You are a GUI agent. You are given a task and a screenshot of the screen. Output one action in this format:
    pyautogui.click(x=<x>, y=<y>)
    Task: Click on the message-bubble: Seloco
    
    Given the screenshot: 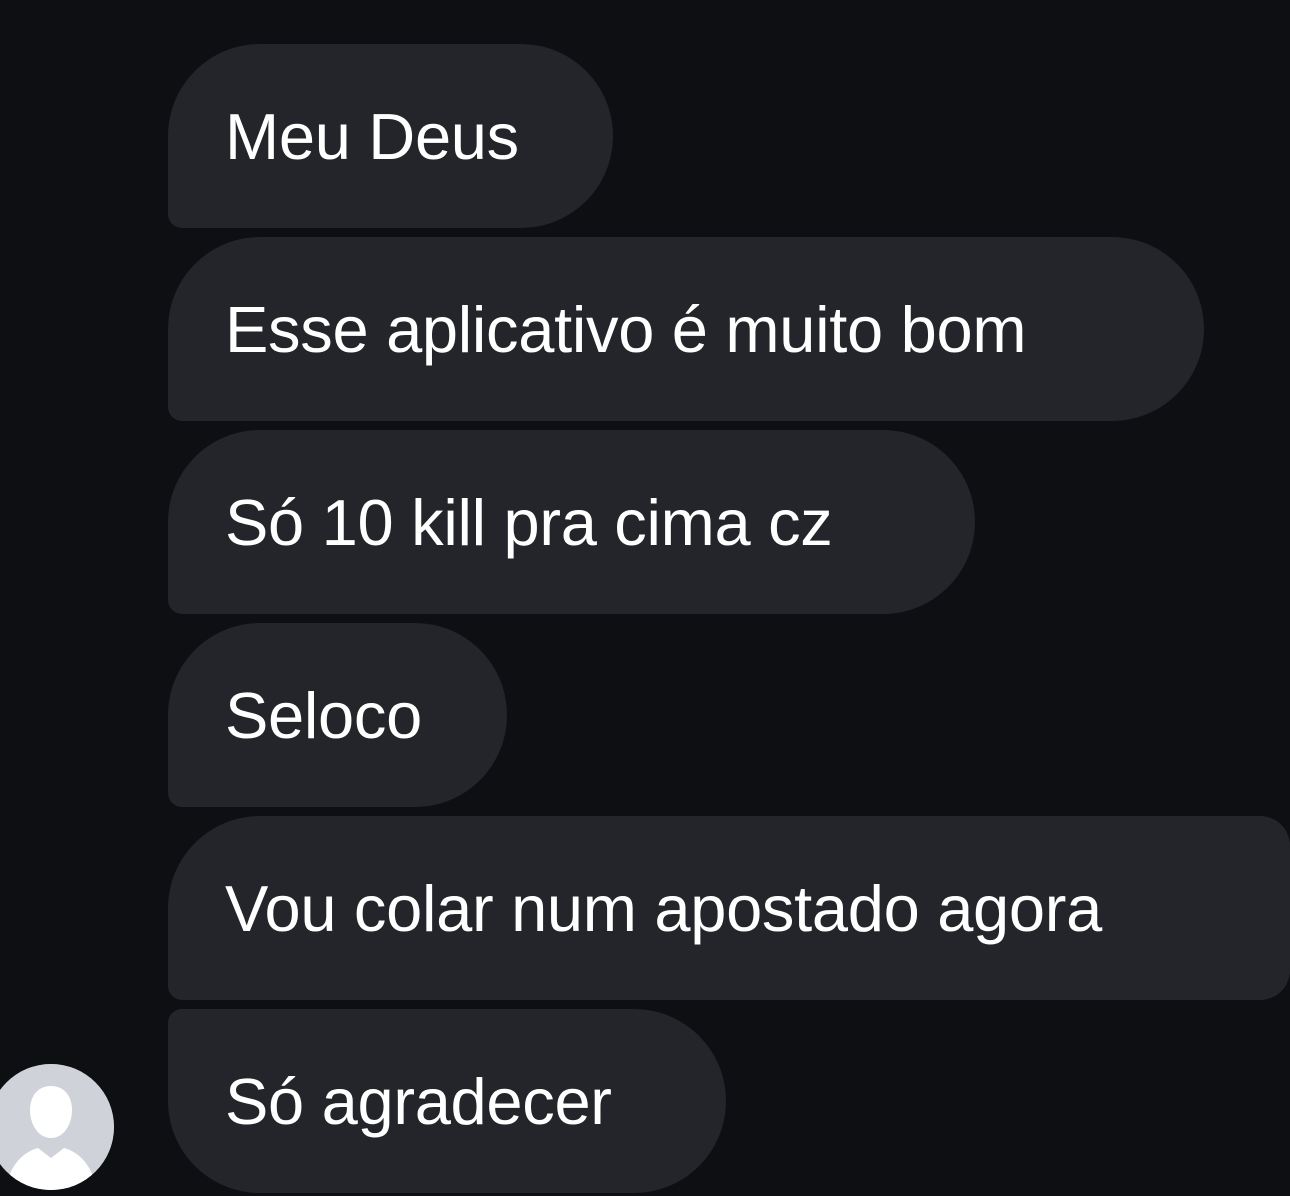 What is the action you would take?
    pyautogui.click(x=337, y=715)
    